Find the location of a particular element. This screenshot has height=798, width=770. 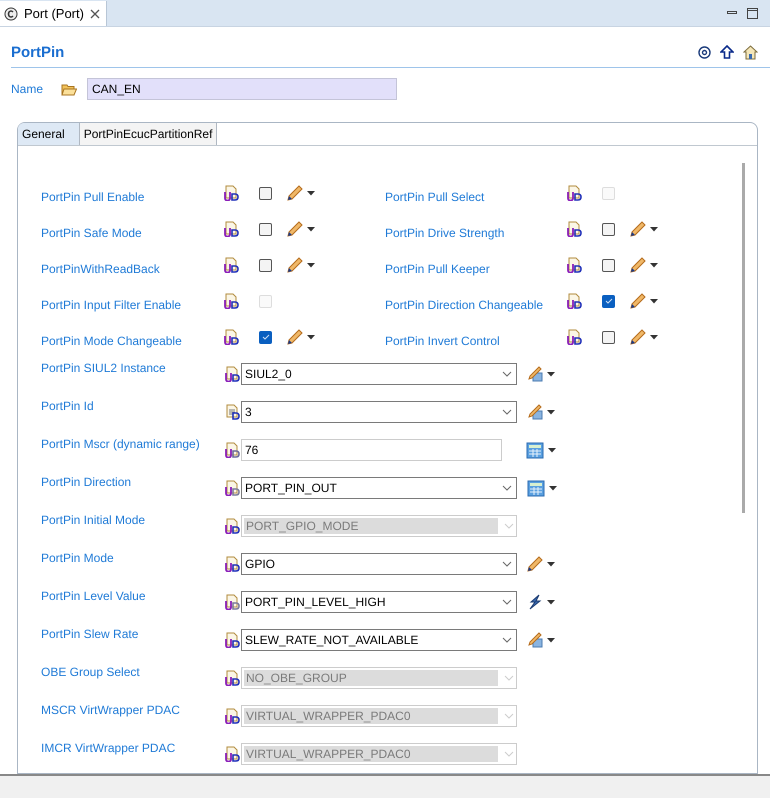

field-label: PortPin Input Filter Enable is located at coordinates (111, 304).